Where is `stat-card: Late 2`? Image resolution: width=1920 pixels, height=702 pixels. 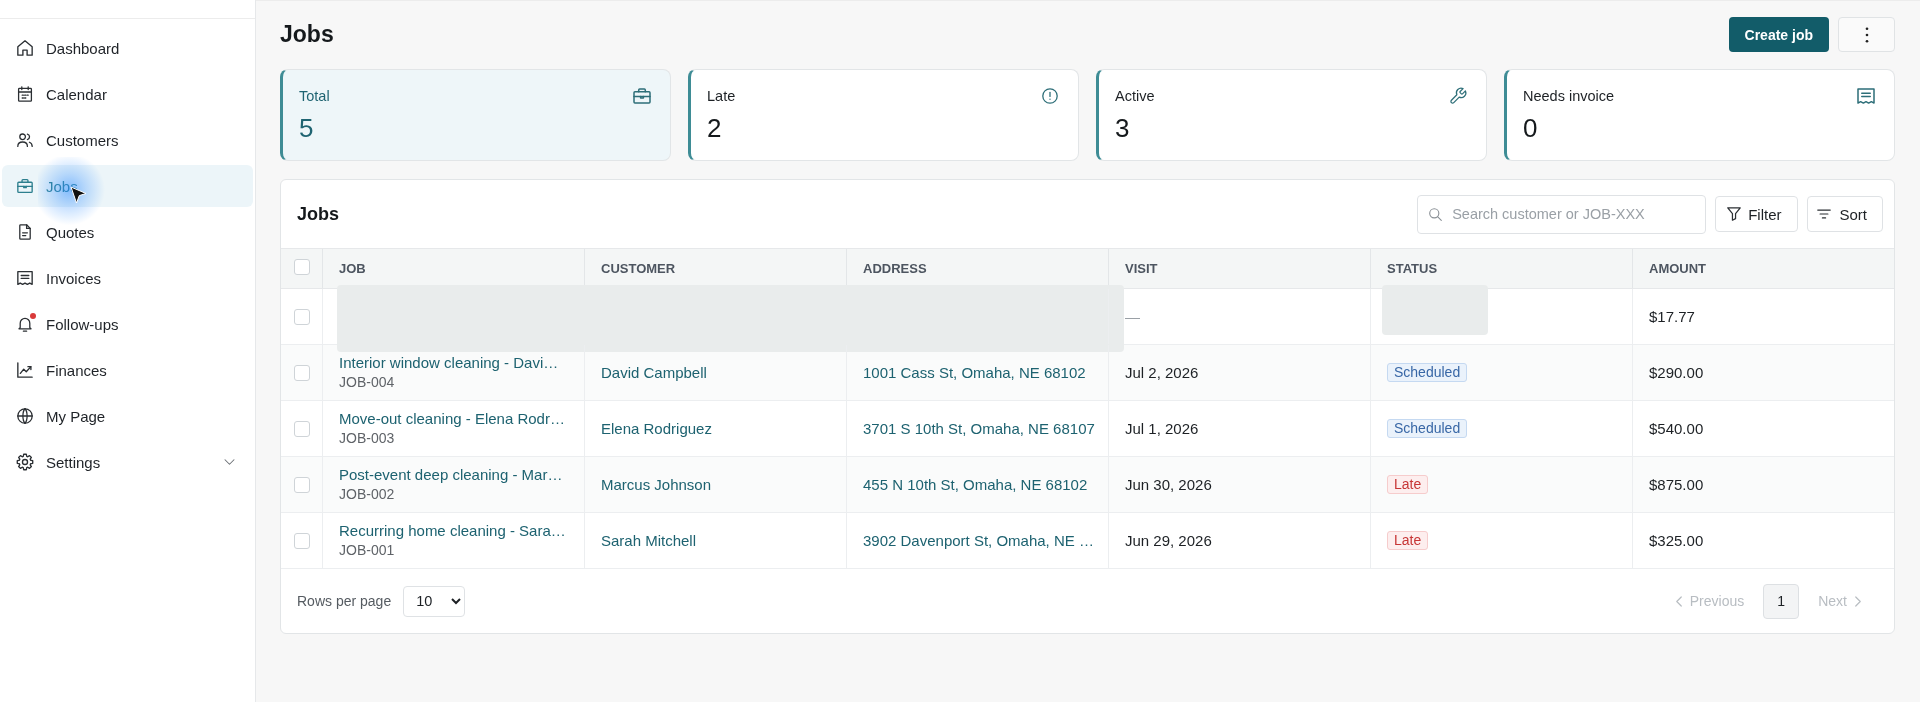
stat-card: Late 2 is located at coordinates (883, 115).